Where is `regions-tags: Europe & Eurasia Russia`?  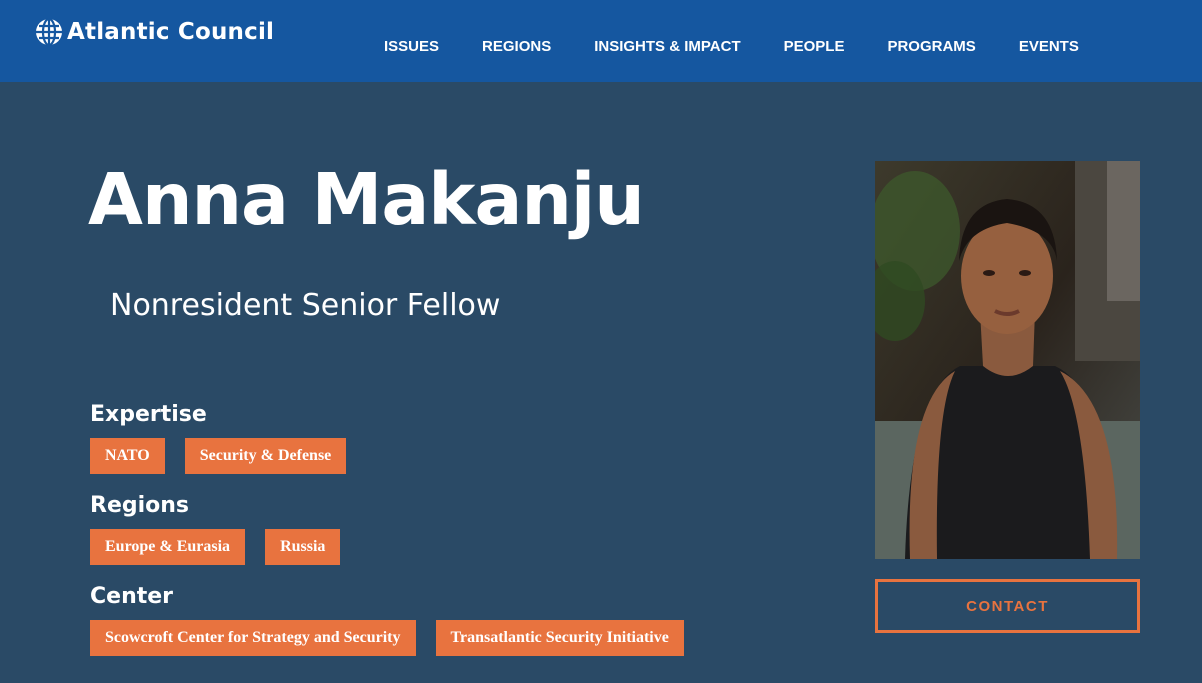
regions-tags: Europe & Eurasia Russia is located at coordinates (225, 547).